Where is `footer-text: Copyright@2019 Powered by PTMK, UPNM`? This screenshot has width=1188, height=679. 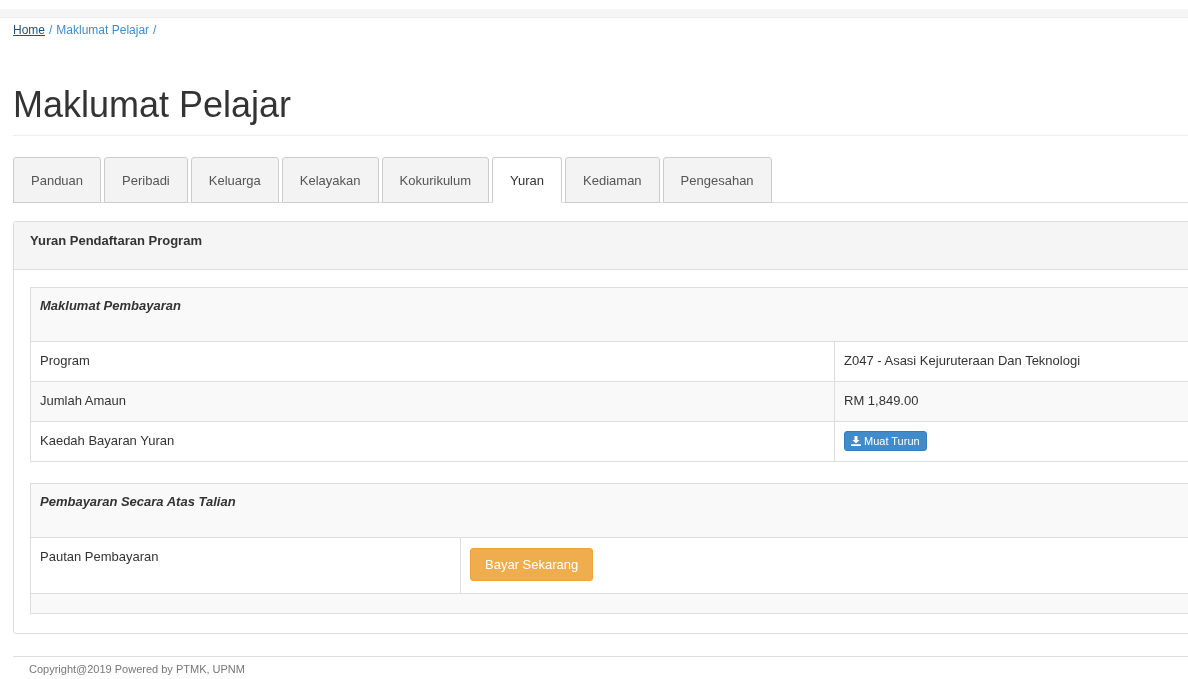
footer-text: Copyright@2019 Powered by PTMK, UPNM is located at coordinates (137, 669).